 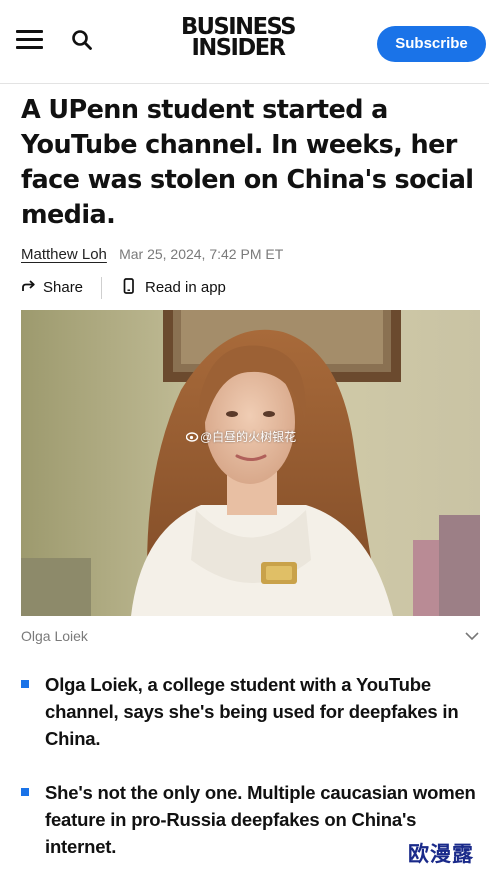 What do you see at coordinates (248, 437) in the screenshot?
I see `watermark-text: @白昼的火树银花` at bounding box center [248, 437].